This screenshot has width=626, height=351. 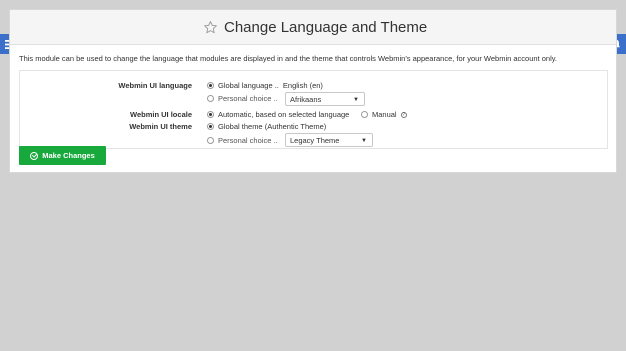 I want to click on ui-theme-personal-option: Personal choice .., so click(x=242, y=140).